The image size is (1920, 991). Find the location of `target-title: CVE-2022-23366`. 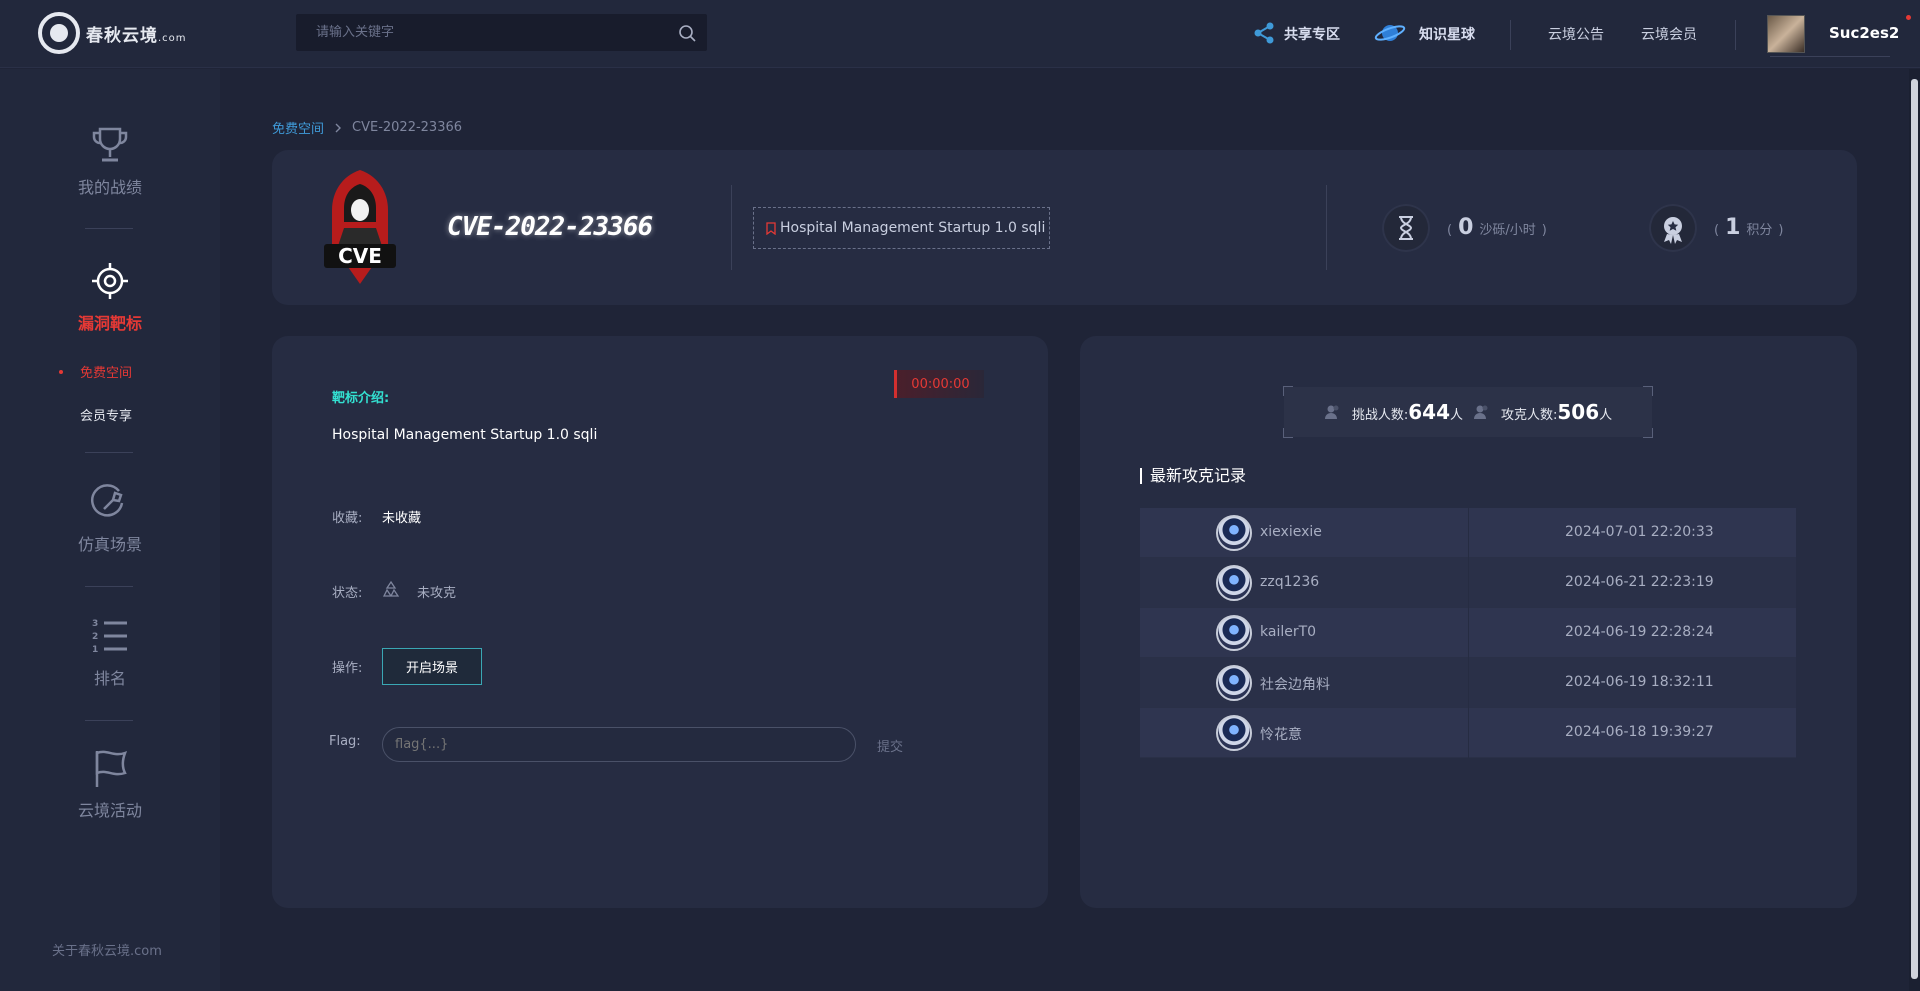

target-title: CVE-2022-23366 is located at coordinates (550, 227).